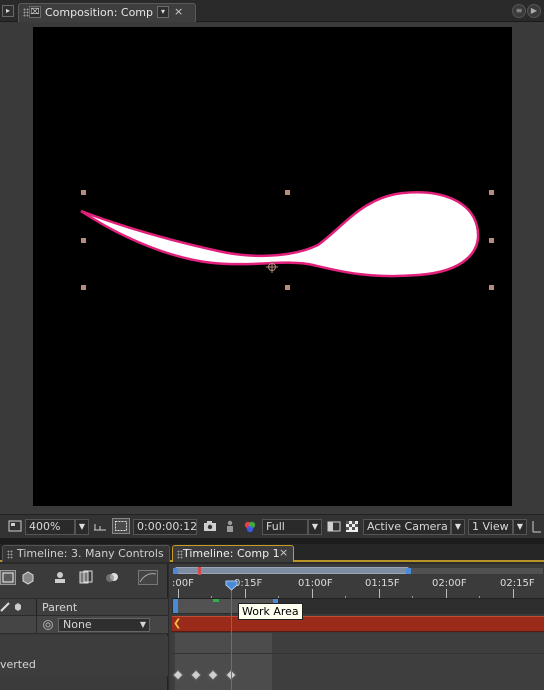 This screenshot has width=544, height=690. Describe the element at coordinates (216, 600) in the screenshot. I see `cache-indicator` at that location.